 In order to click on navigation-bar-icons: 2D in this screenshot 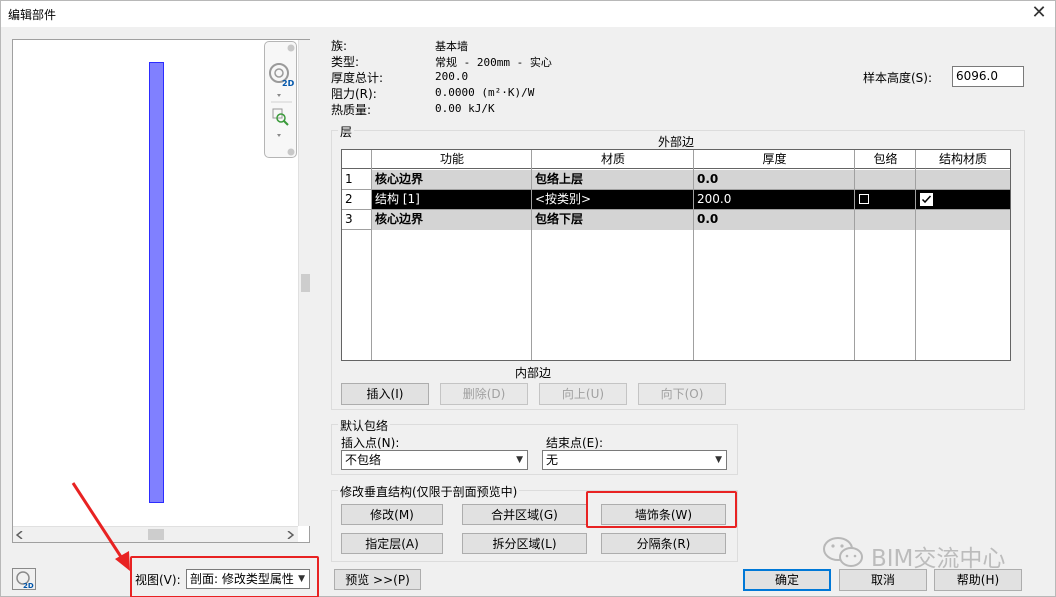, I will do `click(282, 100)`.